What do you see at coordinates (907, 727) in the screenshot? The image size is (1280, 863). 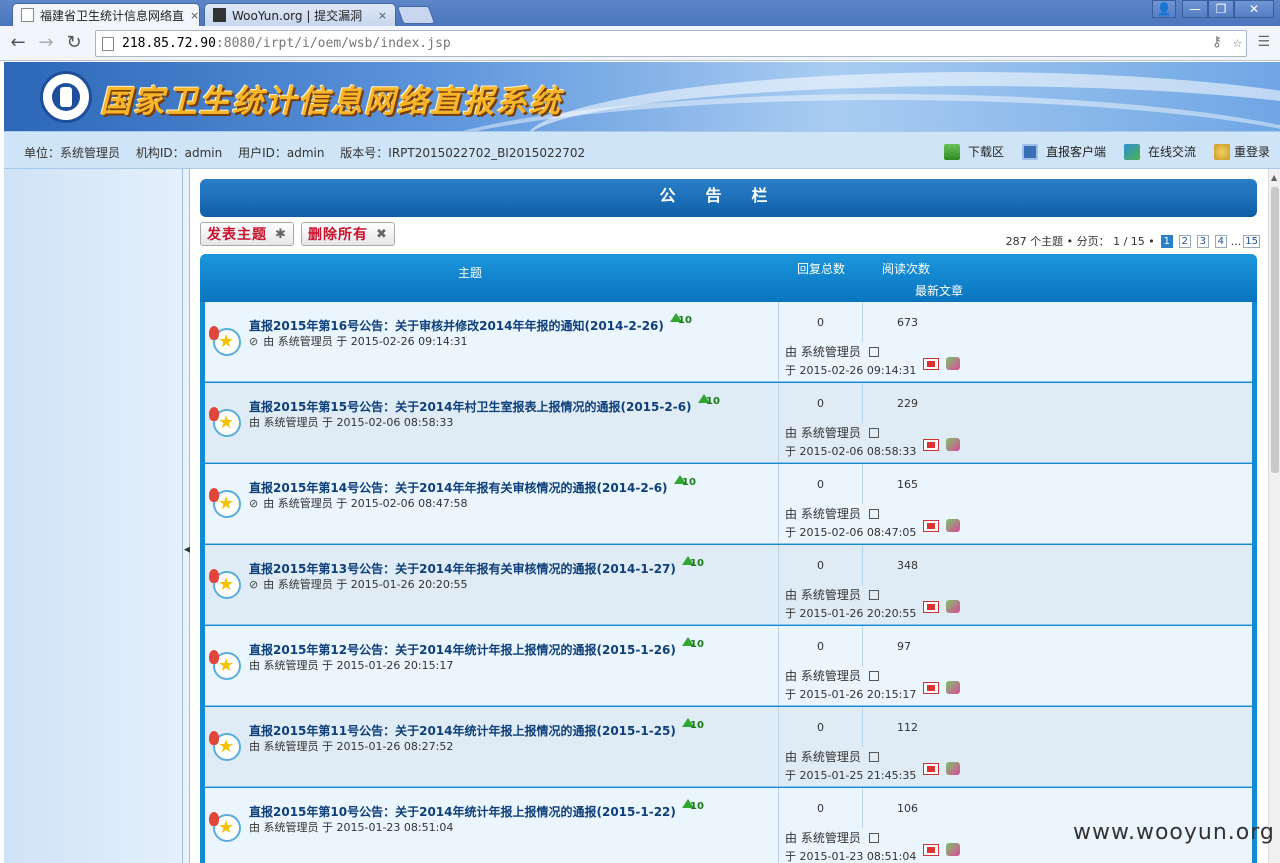 I see `view-count: 112` at bounding box center [907, 727].